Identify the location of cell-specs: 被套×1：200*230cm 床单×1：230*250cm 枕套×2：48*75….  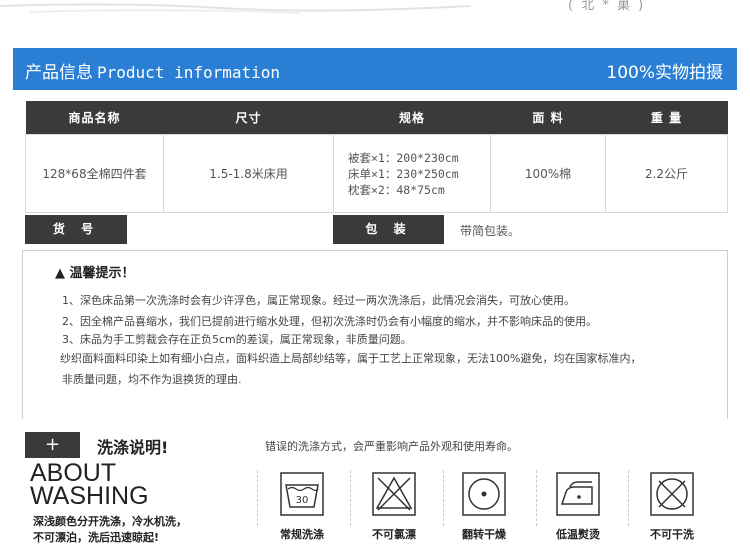
(412, 173).